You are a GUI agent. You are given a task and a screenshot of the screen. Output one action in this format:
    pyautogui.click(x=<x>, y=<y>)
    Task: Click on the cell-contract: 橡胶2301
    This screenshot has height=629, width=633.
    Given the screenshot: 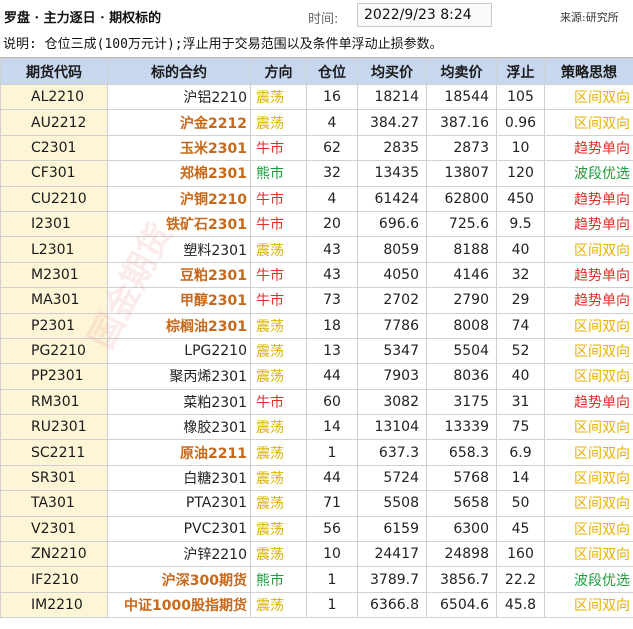 What is the action you would take?
    pyautogui.click(x=179, y=427)
    